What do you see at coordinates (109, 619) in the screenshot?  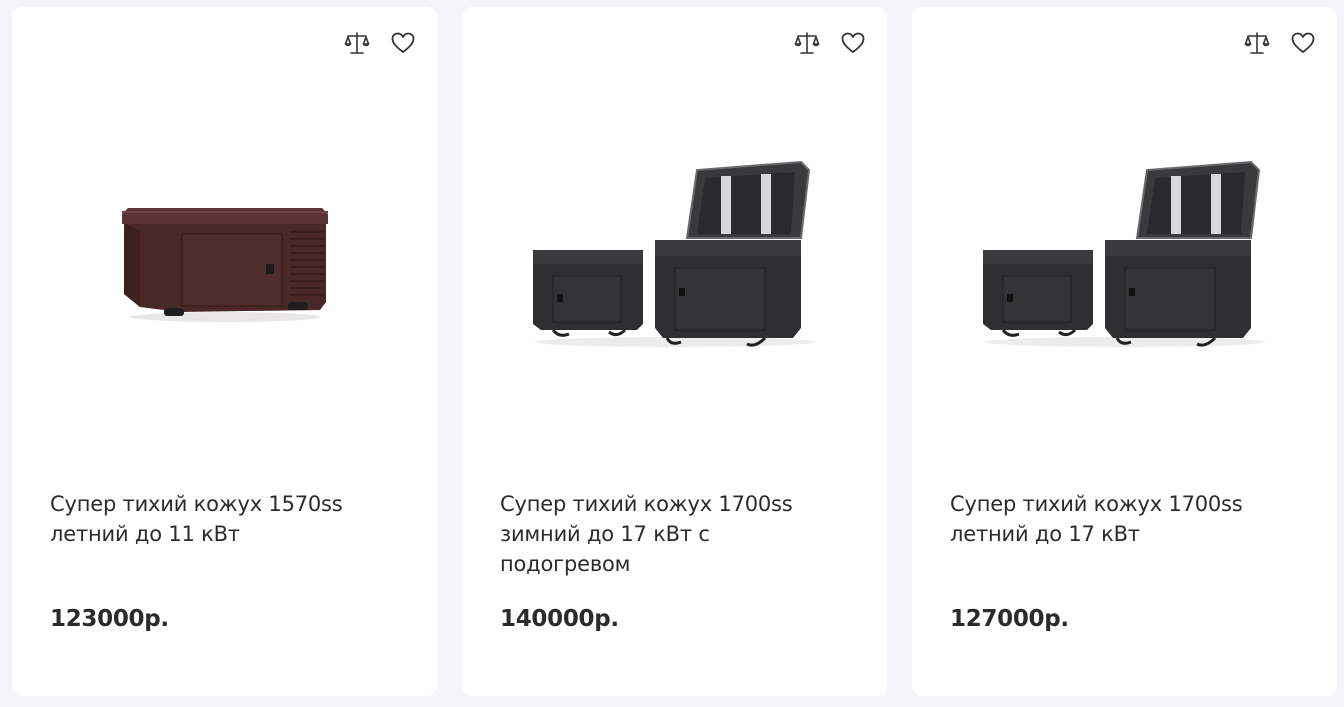 I see `product-price: 123000р.` at bounding box center [109, 619].